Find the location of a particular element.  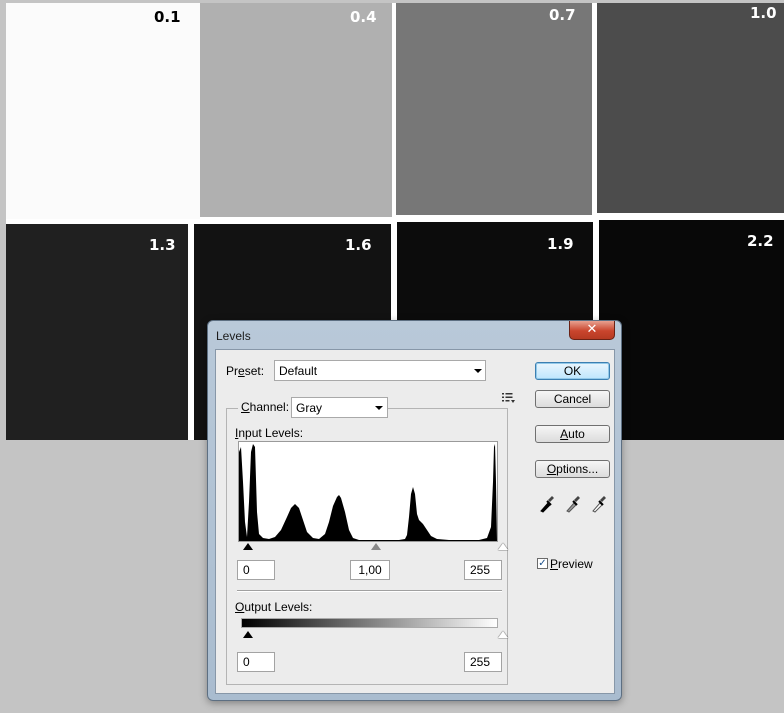

input-white-slider is located at coordinates (503, 546).